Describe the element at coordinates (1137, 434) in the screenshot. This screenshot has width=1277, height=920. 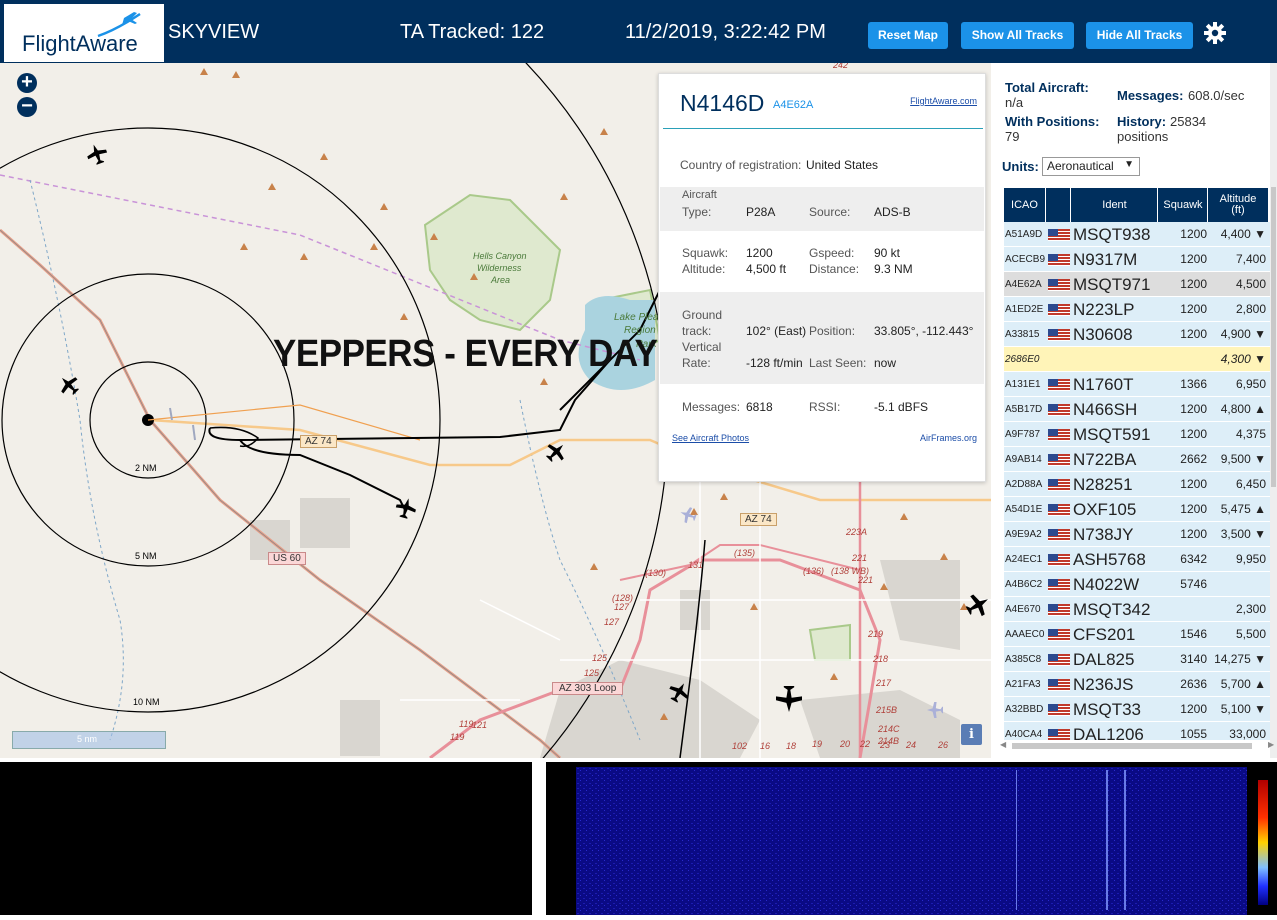
I see `table-row: A9F787 MSQT591 1200 4,375` at that location.